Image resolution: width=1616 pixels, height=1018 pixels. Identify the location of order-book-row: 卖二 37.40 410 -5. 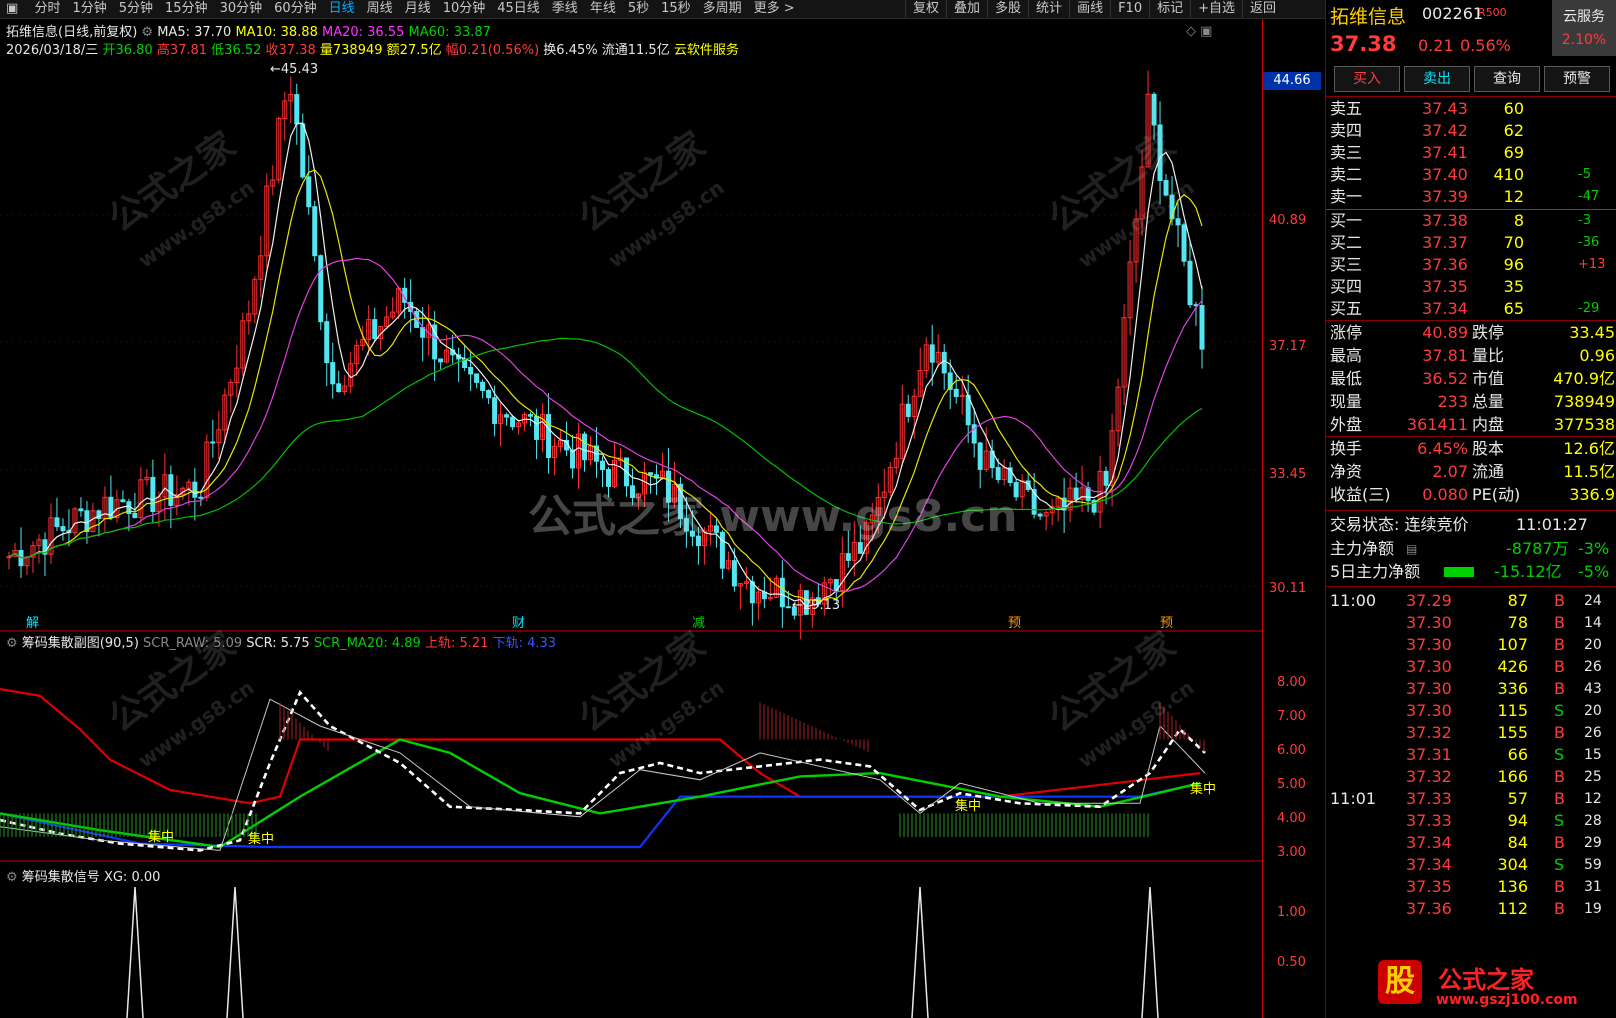
(1471, 175).